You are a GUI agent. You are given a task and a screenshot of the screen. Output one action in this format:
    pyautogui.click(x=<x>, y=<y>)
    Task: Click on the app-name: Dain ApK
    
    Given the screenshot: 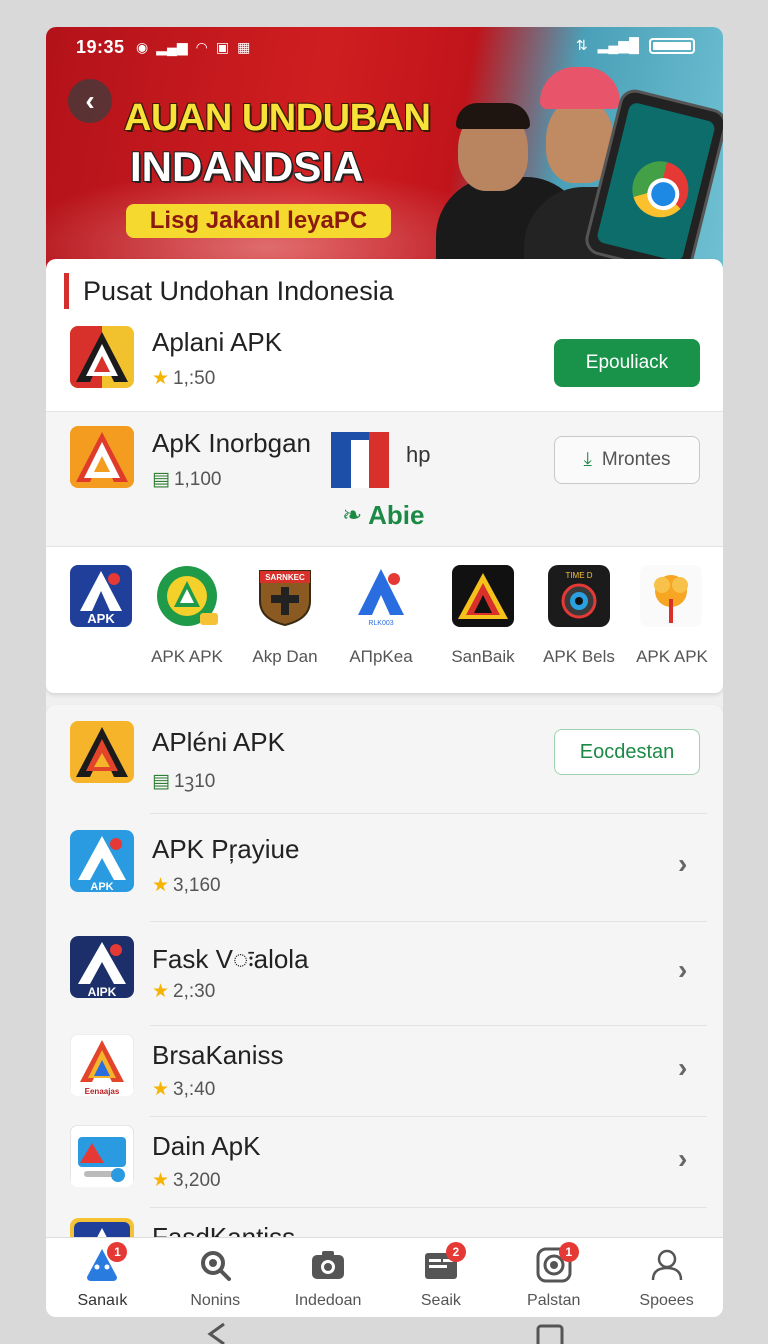 What is the action you would take?
    pyautogui.click(x=206, y=1146)
    